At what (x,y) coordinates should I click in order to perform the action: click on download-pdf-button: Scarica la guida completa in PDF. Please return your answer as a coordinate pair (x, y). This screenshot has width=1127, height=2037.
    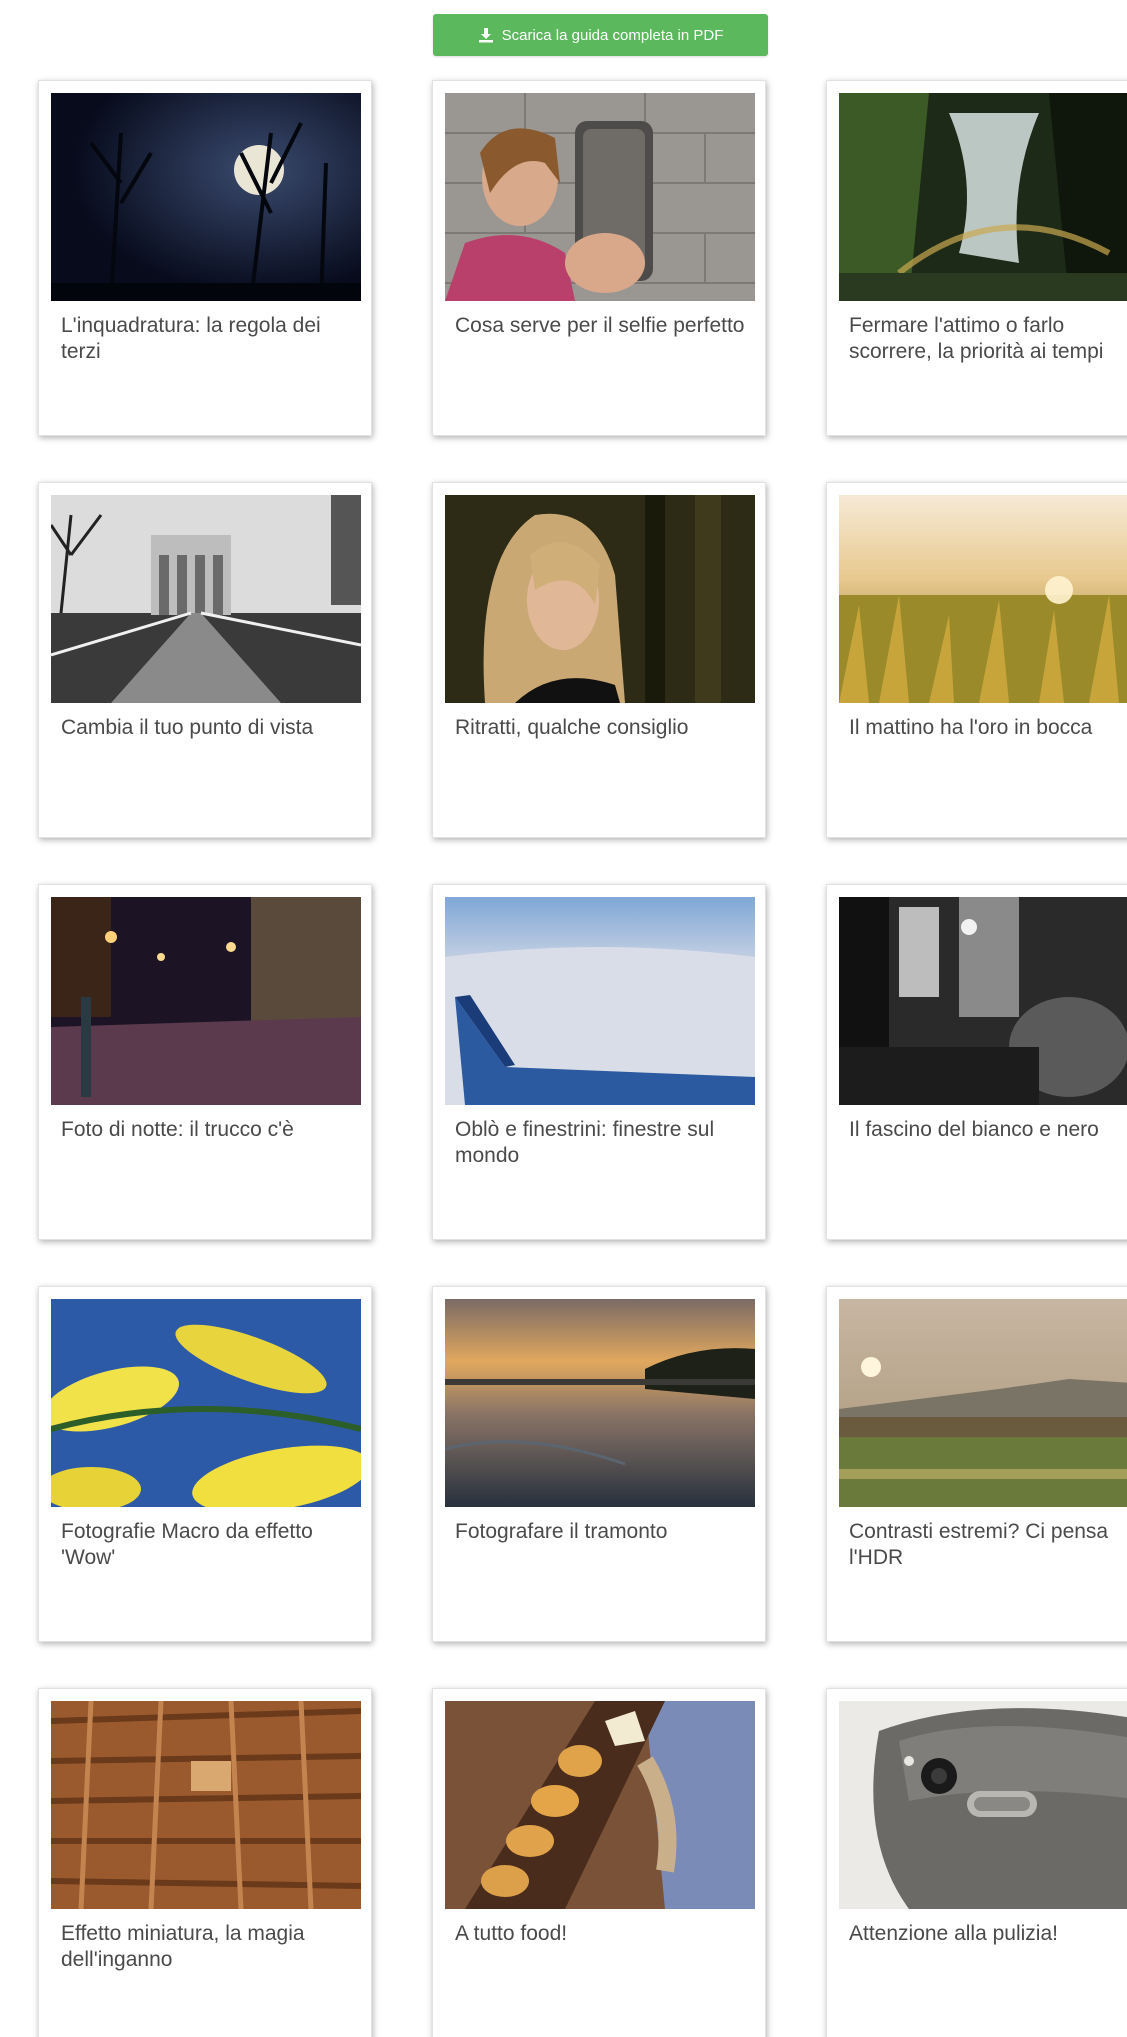
    Looking at the image, I should click on (600, 35).